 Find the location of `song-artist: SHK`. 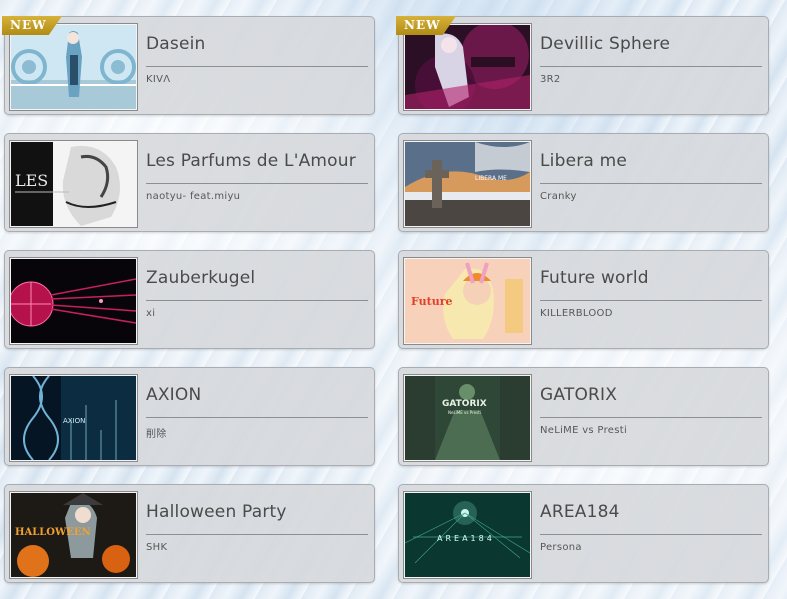

song-artist: SHK is located at coordinates (157, 547).